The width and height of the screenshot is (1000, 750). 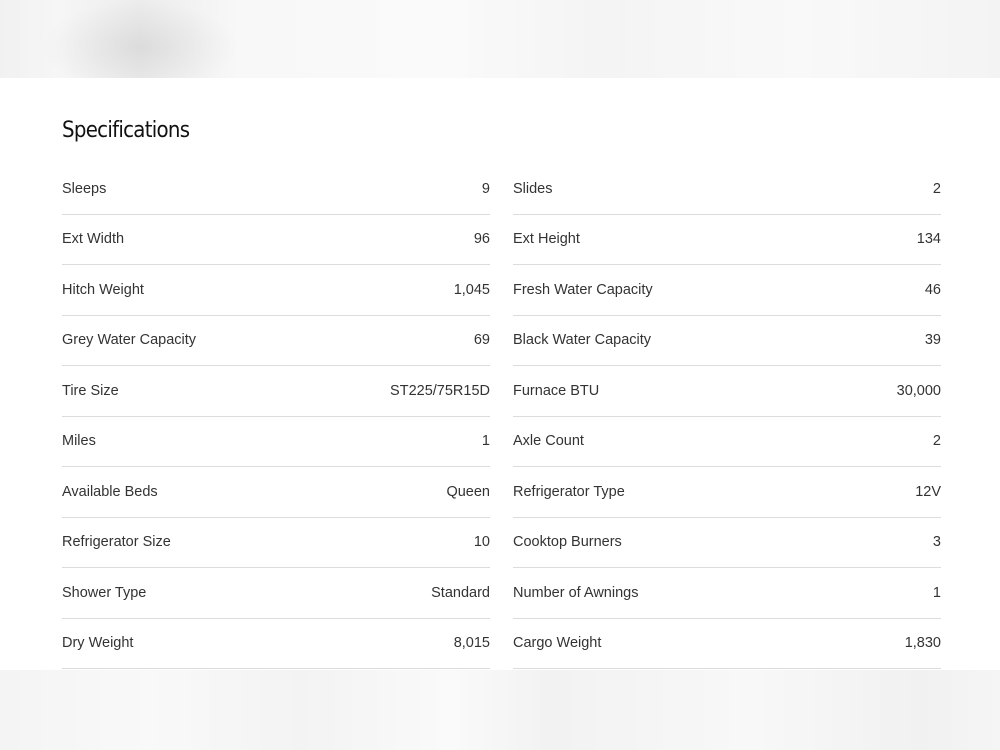 I want to click on spec-value: 10, so click(x=481, y=542).